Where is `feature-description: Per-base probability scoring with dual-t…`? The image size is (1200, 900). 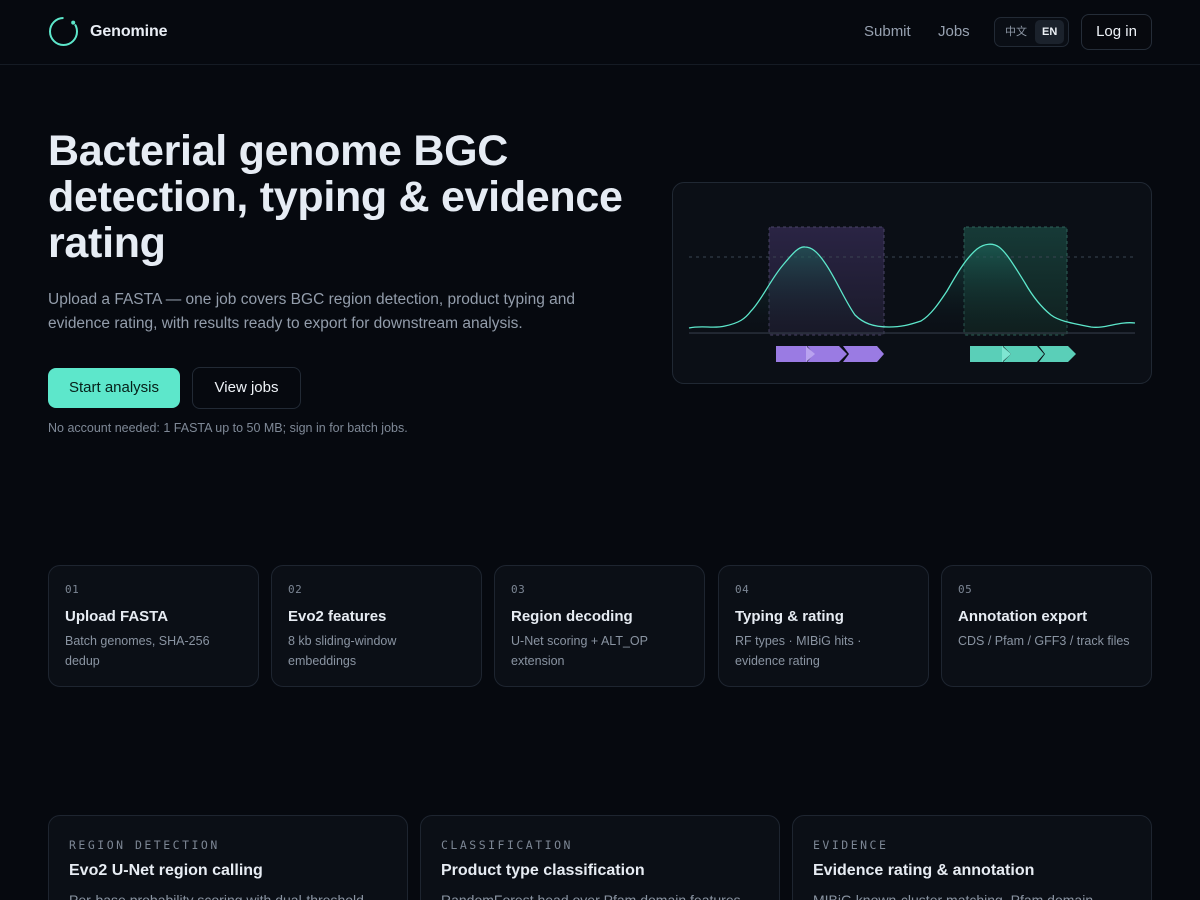 feature-description: Per-base probability scoring with dual-t… is located at coordinates (216, 896).